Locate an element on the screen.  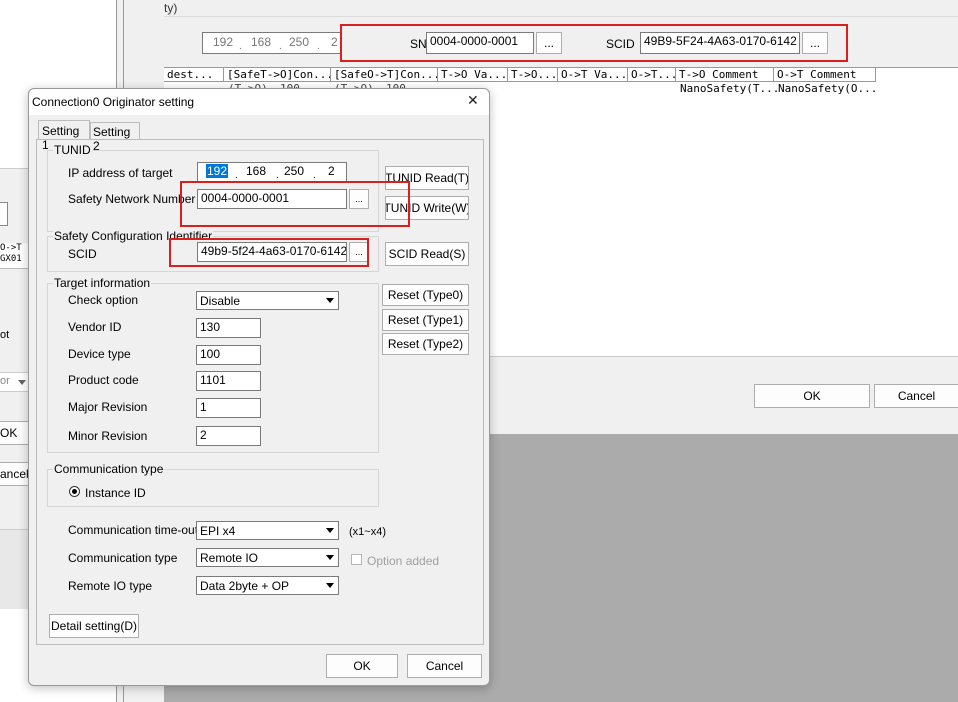
device-type-field: 100 is located at coordinates (228, 355).